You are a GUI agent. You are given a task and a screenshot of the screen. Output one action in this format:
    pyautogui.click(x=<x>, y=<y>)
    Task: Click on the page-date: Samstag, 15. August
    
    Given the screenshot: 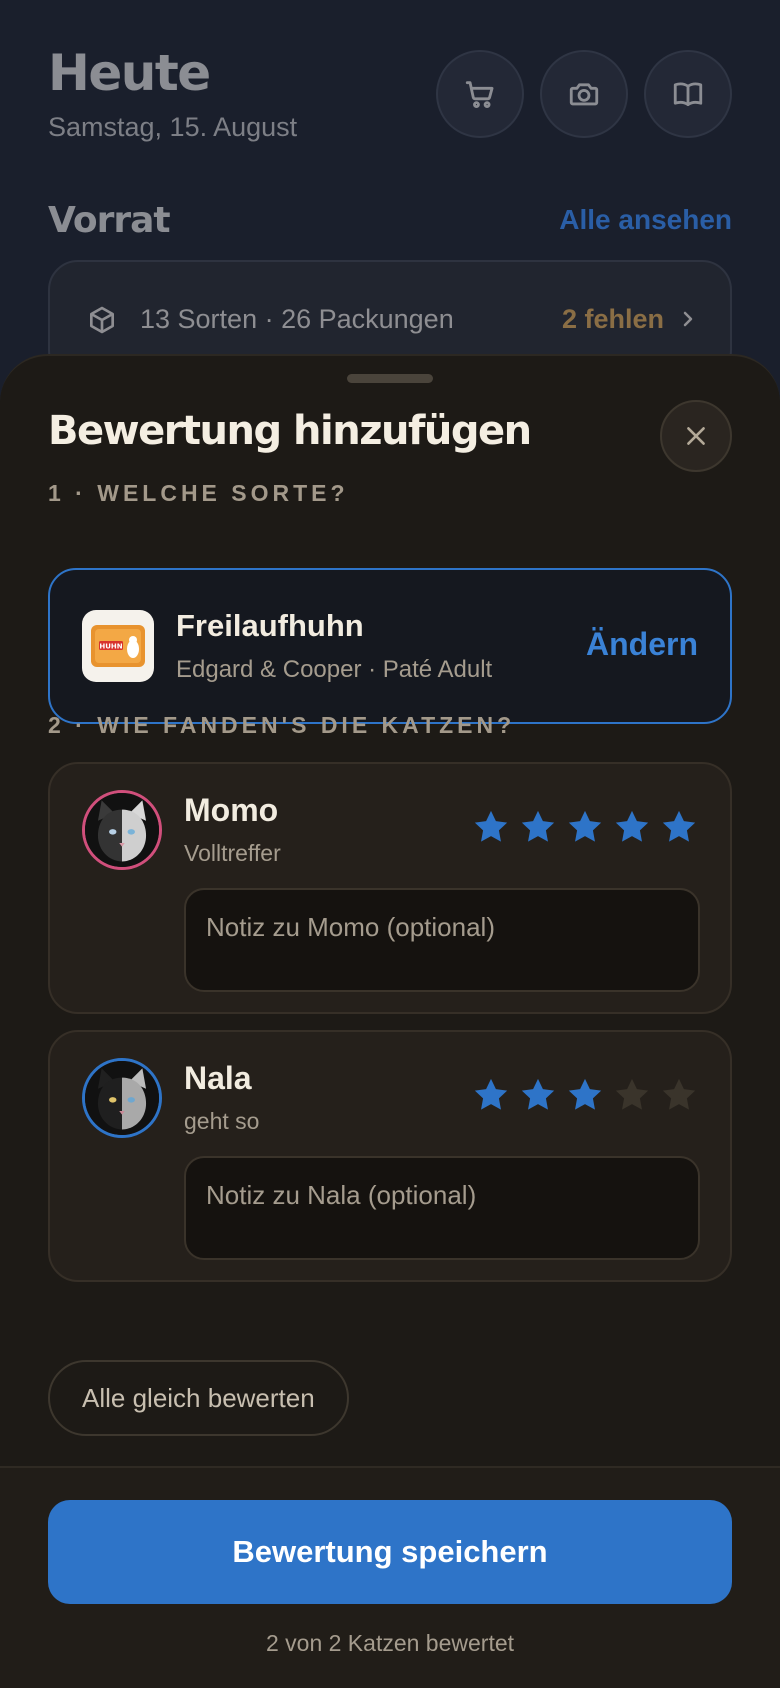 What is the action you would take?
    pyautogui.click(x=173, y=127)
    